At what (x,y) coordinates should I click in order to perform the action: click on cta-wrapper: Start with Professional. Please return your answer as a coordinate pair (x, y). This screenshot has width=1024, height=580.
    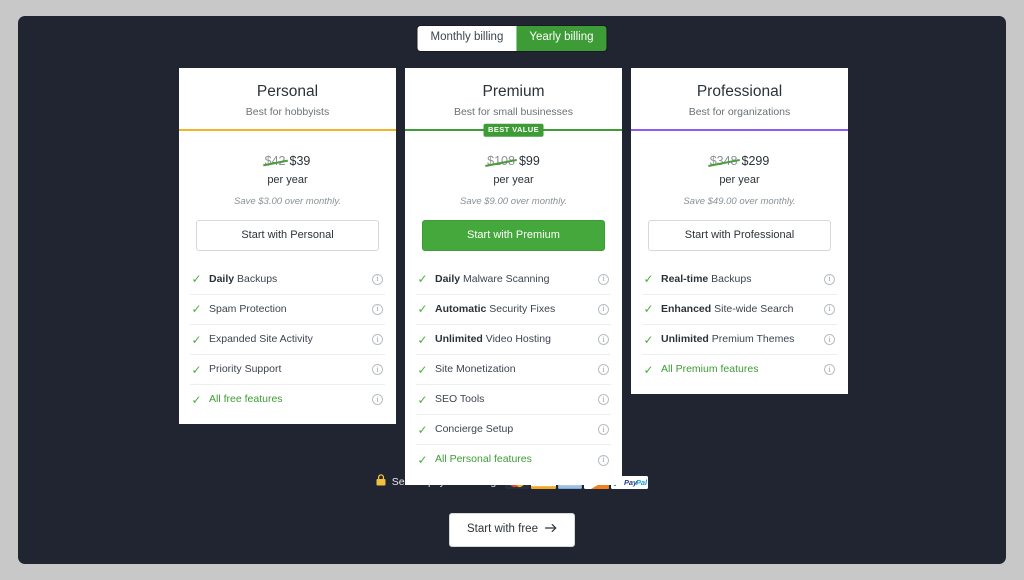
    Looking at the image, I should click on (739, 236).